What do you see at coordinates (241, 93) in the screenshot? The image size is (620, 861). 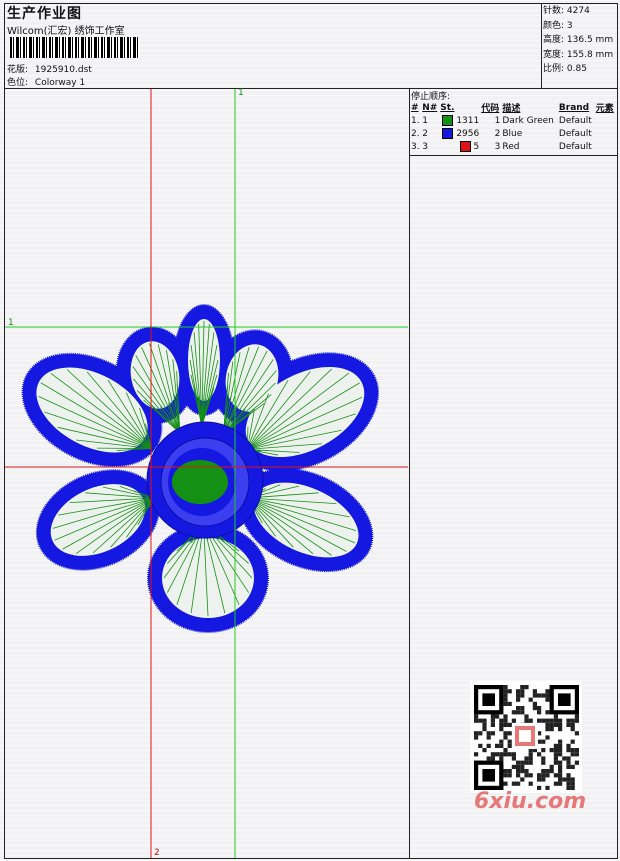 I see `guide-label-green-v: 1` at bounding box center [241, 93].